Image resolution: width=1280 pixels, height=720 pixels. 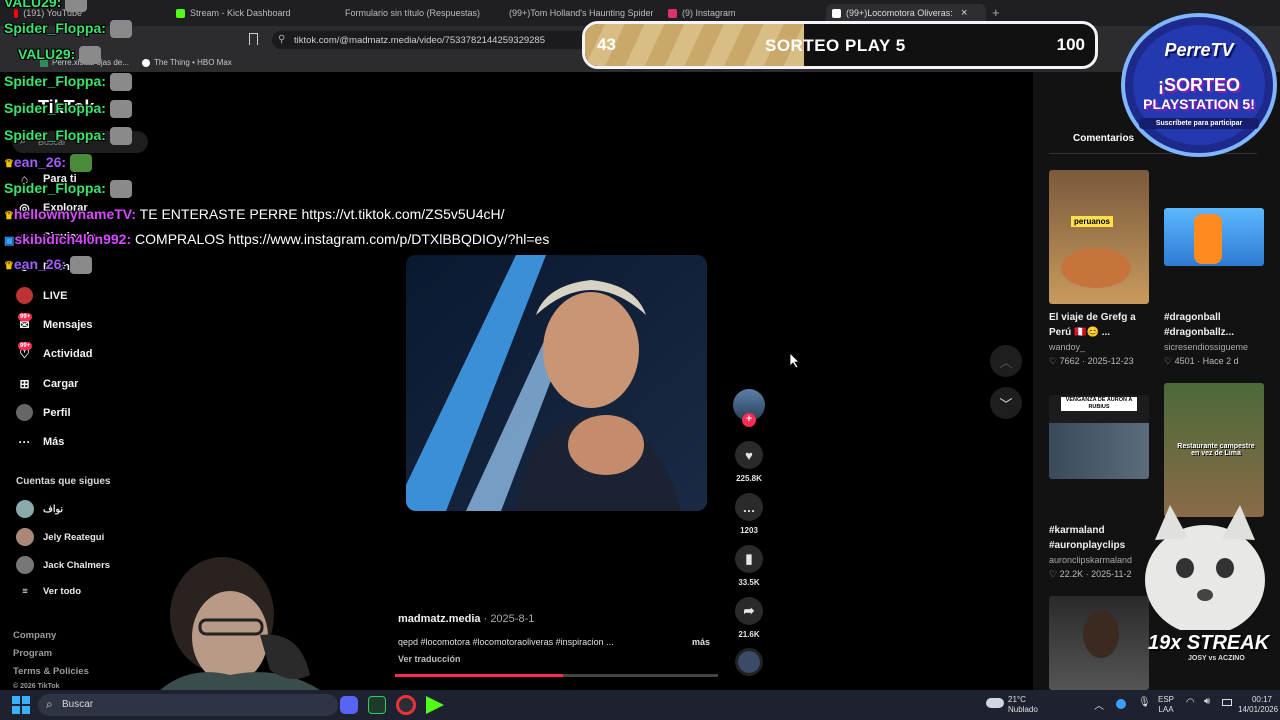 What do you see at coordinates (37, 264) in the screenshot?
I see `chat-username: ean_26` at bounding box center [37, 264].